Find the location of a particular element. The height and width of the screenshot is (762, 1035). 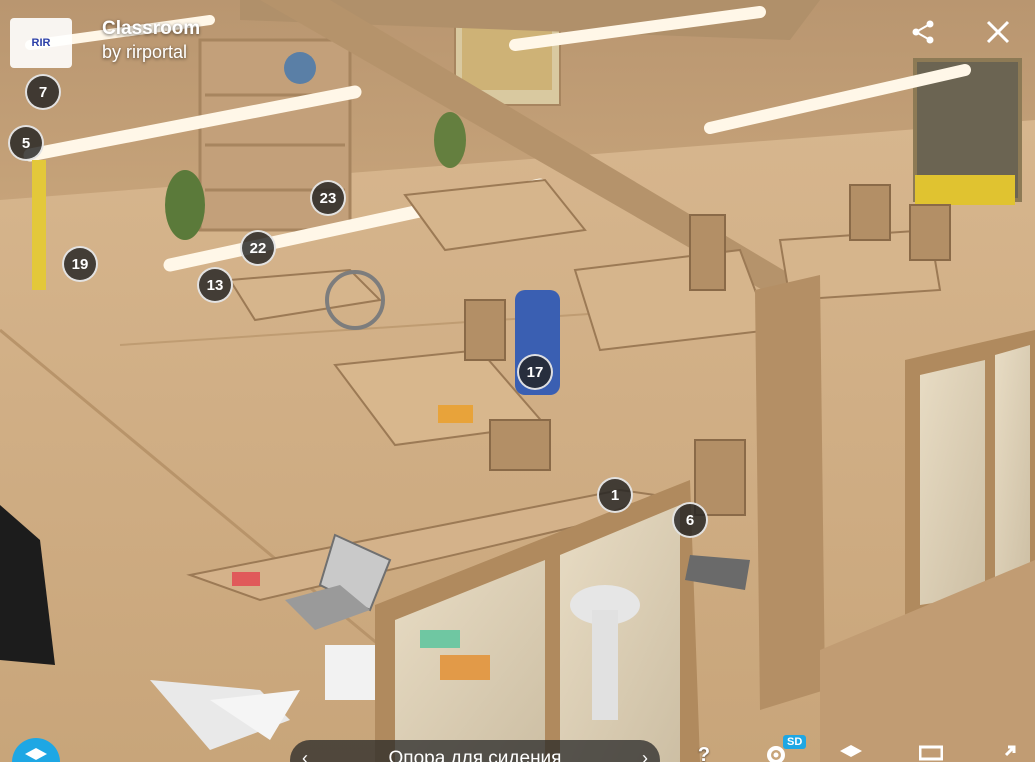

annotation-hotspot: 22 is located at coordinates (258, 248).